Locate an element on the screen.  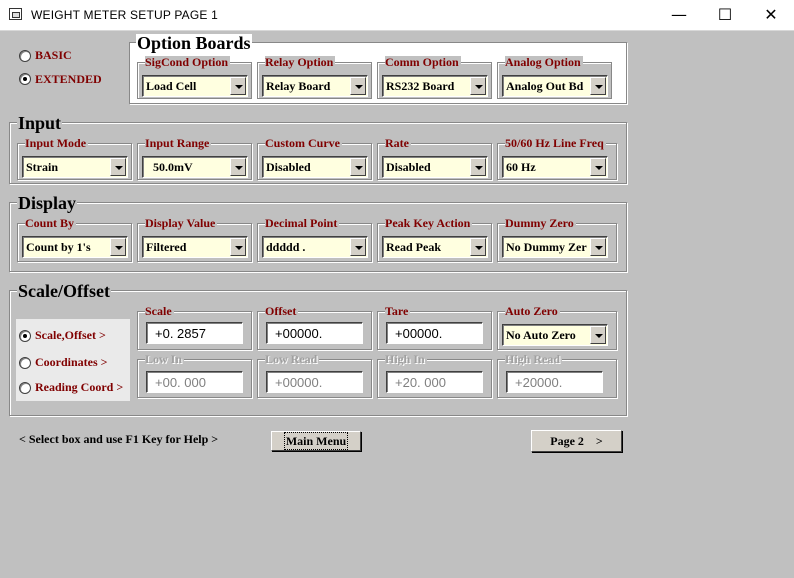
line-freq-value: 60 Hz is located at coordinates (521, 167).